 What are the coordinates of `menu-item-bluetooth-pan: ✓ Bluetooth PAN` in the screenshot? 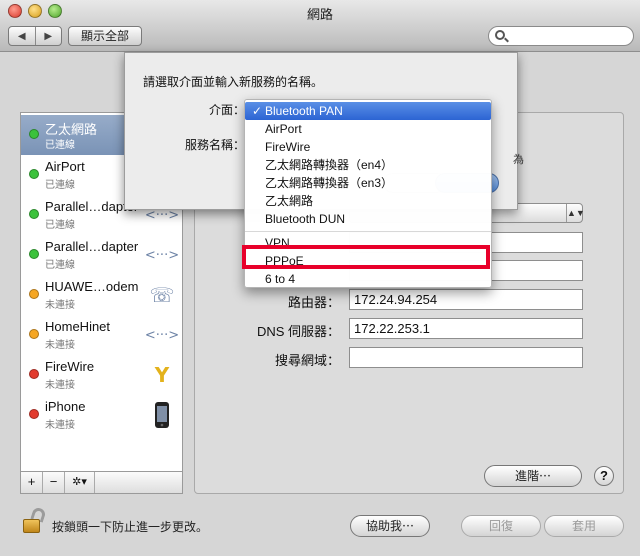 It's located at (368, 111).